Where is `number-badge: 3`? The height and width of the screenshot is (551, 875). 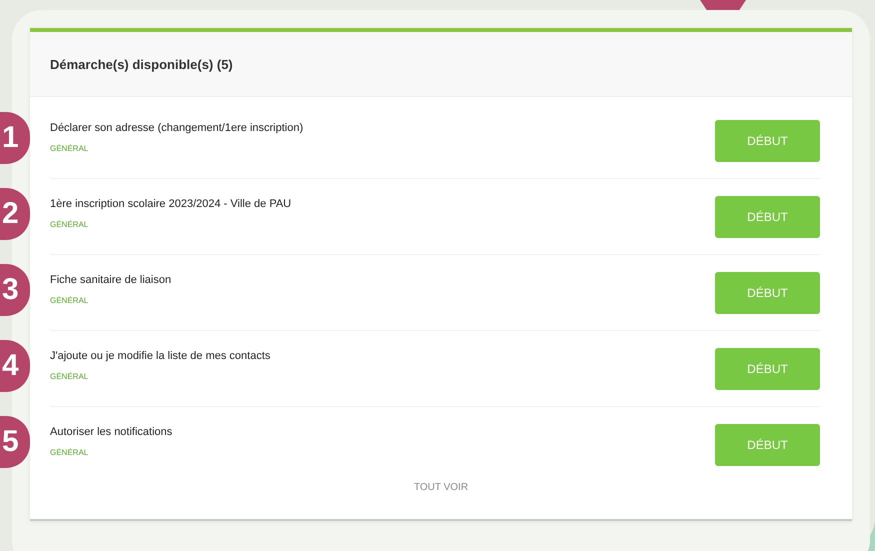 number-badge: 3 is located at coordinates (15, 290).